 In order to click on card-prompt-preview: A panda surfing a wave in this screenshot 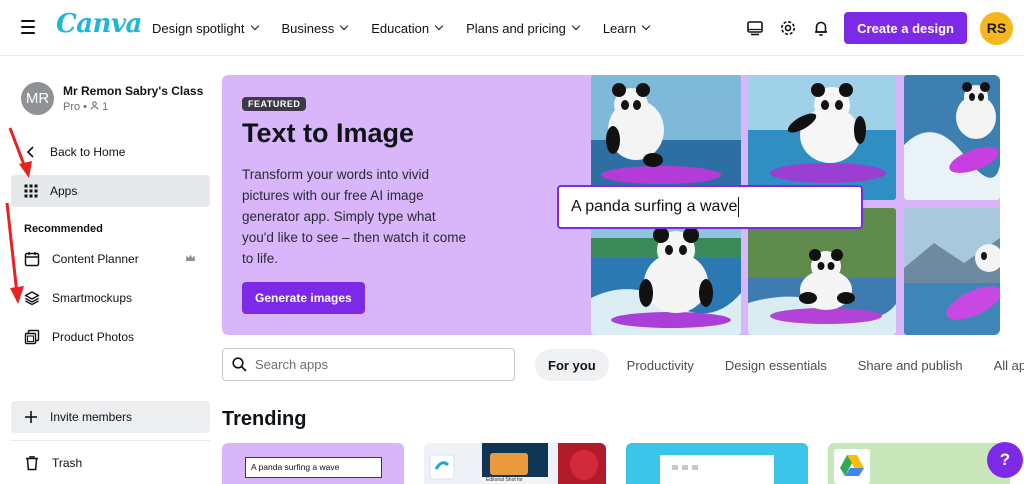, I will do `click(313, 467)`.